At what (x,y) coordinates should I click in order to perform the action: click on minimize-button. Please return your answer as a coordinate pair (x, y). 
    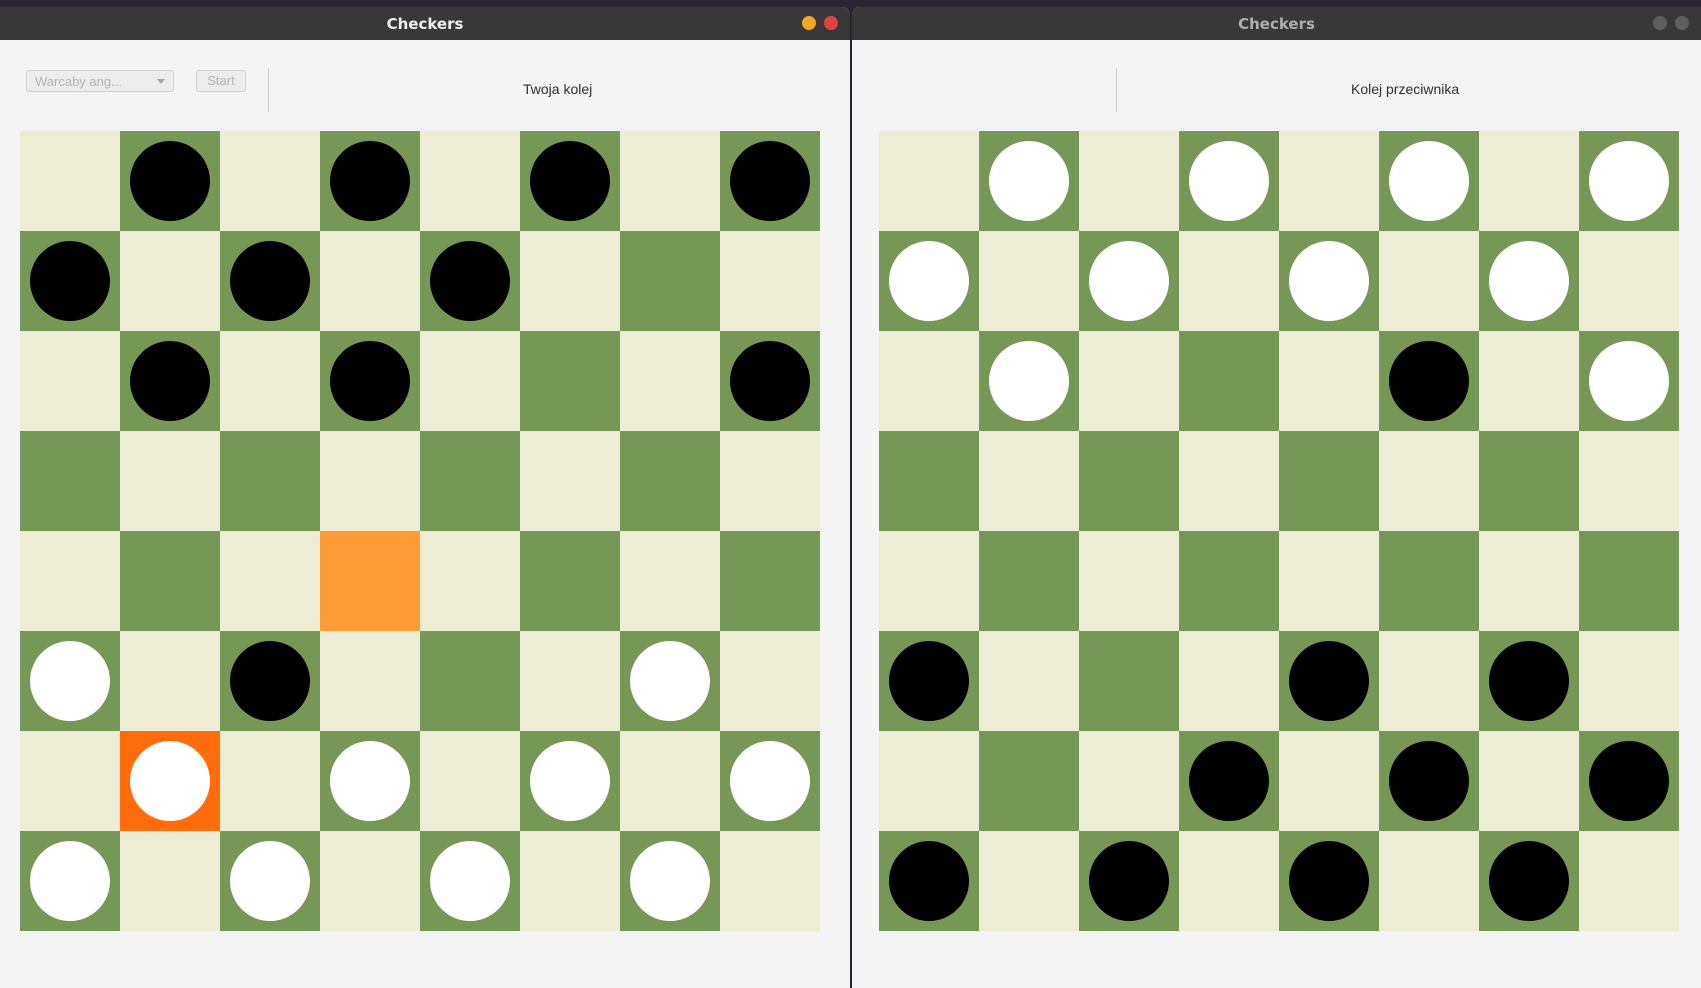
    Looking at the image, I should click on (1660, 23).